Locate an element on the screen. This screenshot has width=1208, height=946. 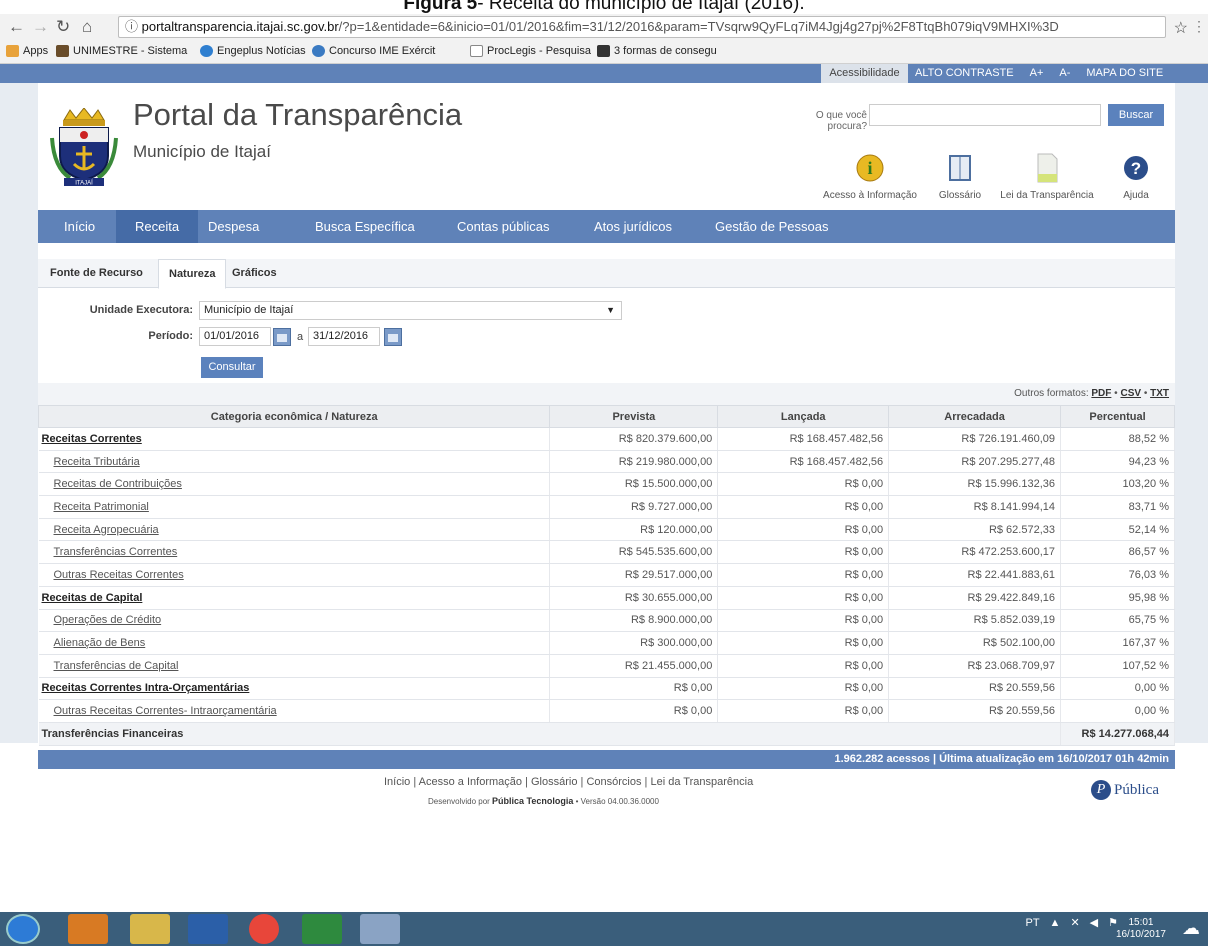
publica-logo: P Pública is located at coordinates (1125, 790).